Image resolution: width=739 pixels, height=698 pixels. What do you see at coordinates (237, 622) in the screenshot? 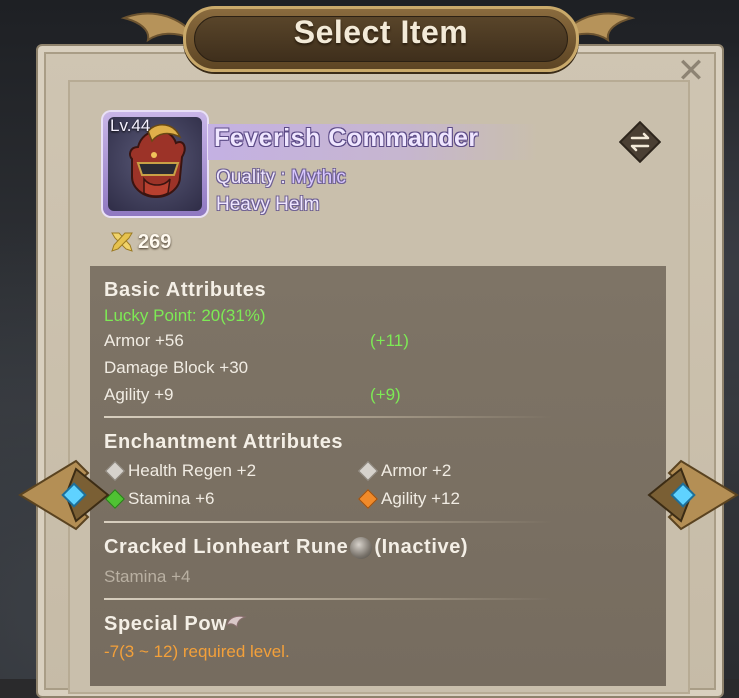
I see `wing-icon` at bounding box center [237, 622].